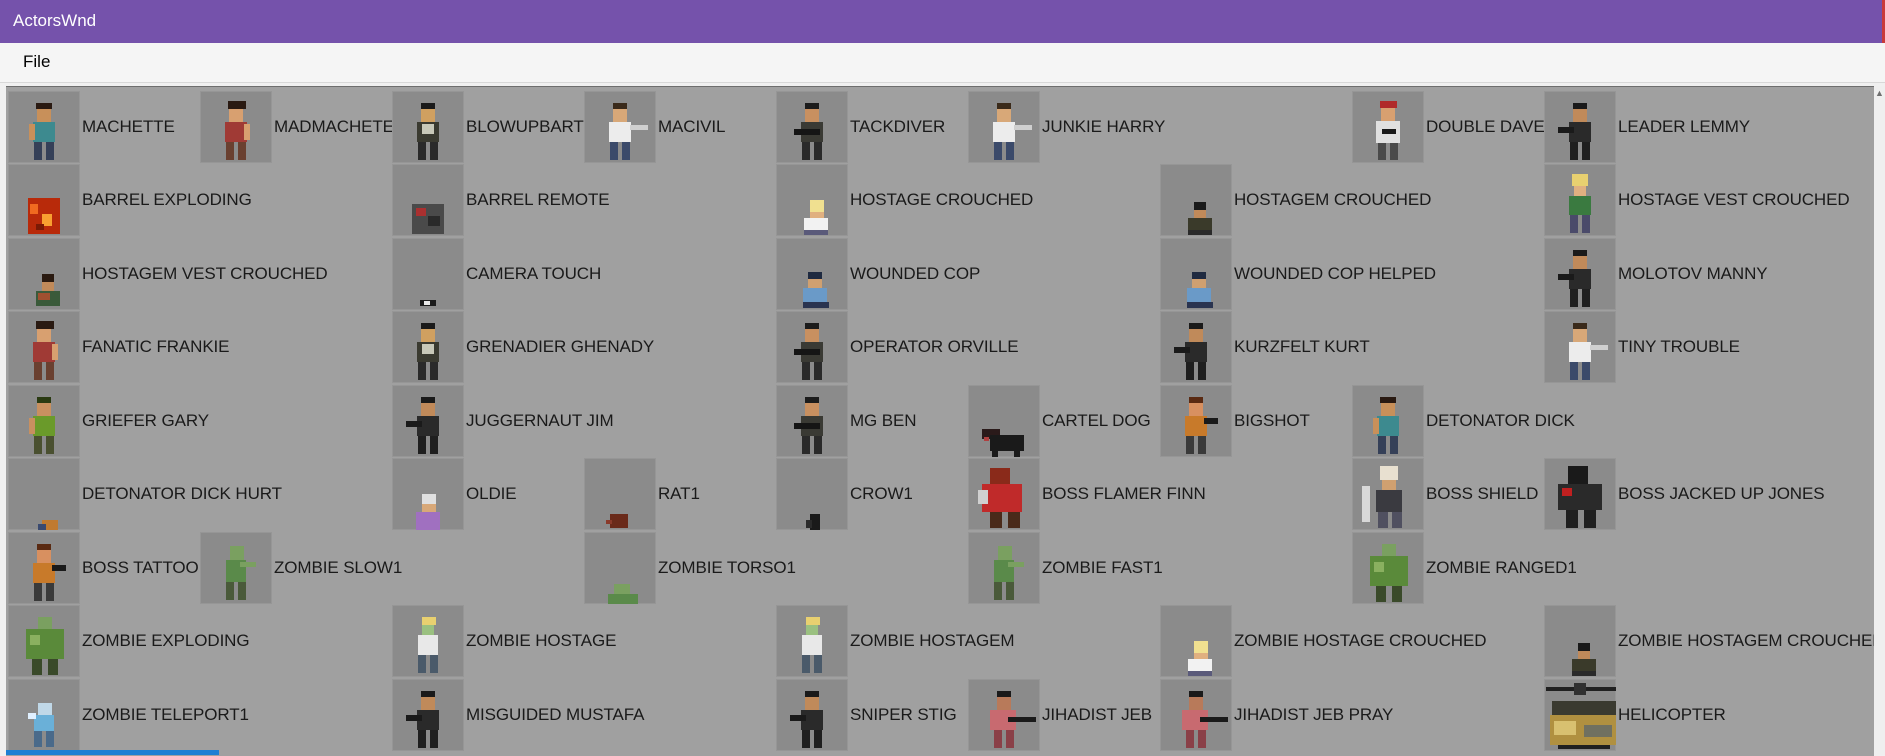 The width and height of the screenshot is (1885, 756). What do you see at coordinates (1087, 494) in the screenshot?
I see `actor-tile: BOSS FLAMER FINN` at bounding box center [1087, 494].